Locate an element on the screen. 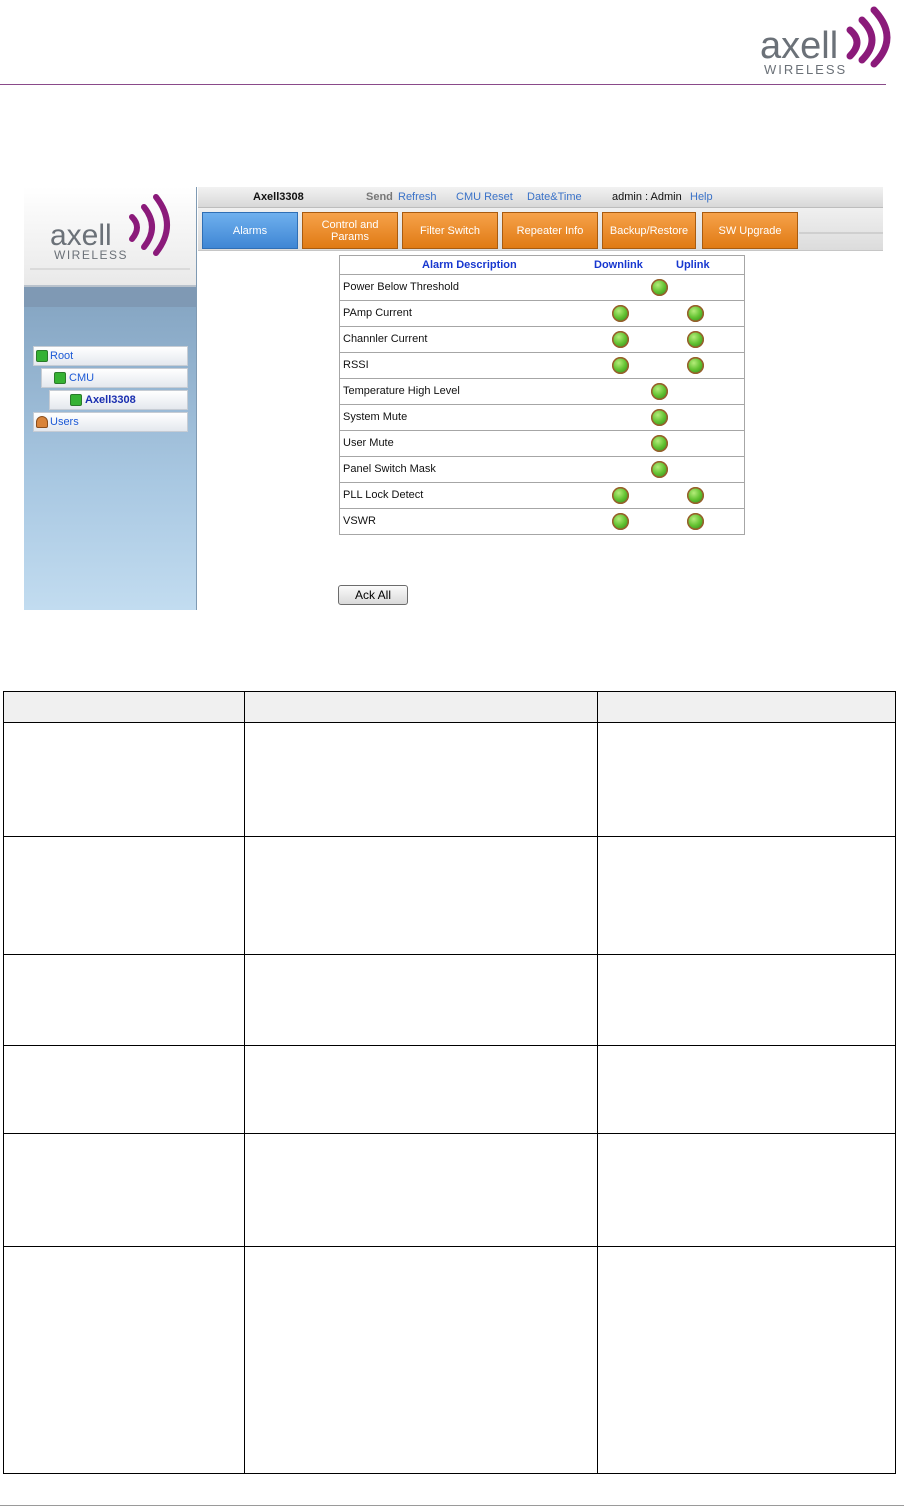 This screenshot has width=904, height=1510. col-downlink: Downlink is located at coordinates (618, 265).